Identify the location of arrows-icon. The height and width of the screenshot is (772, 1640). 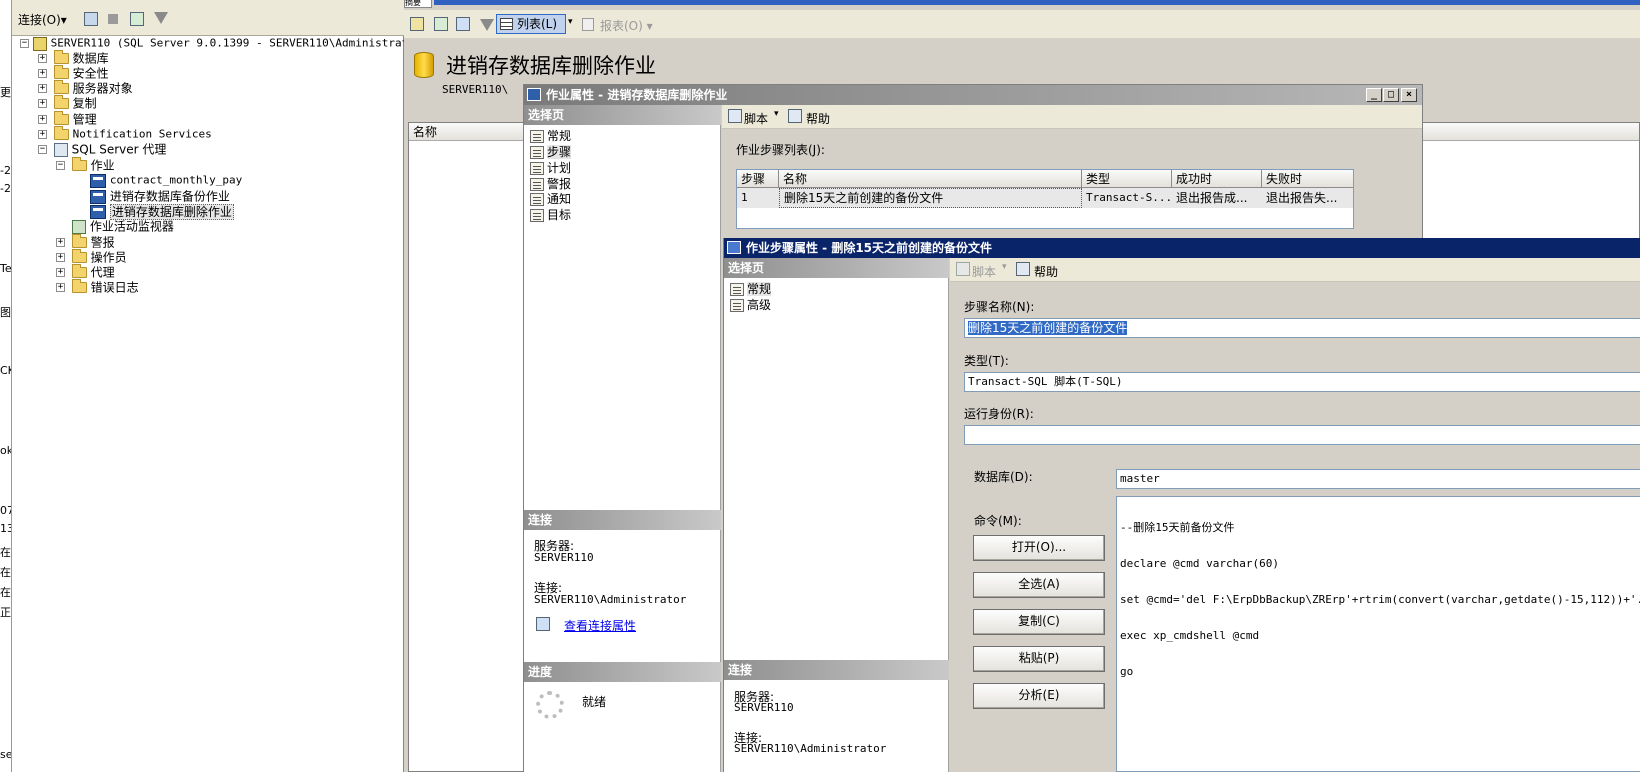
(463, 24).